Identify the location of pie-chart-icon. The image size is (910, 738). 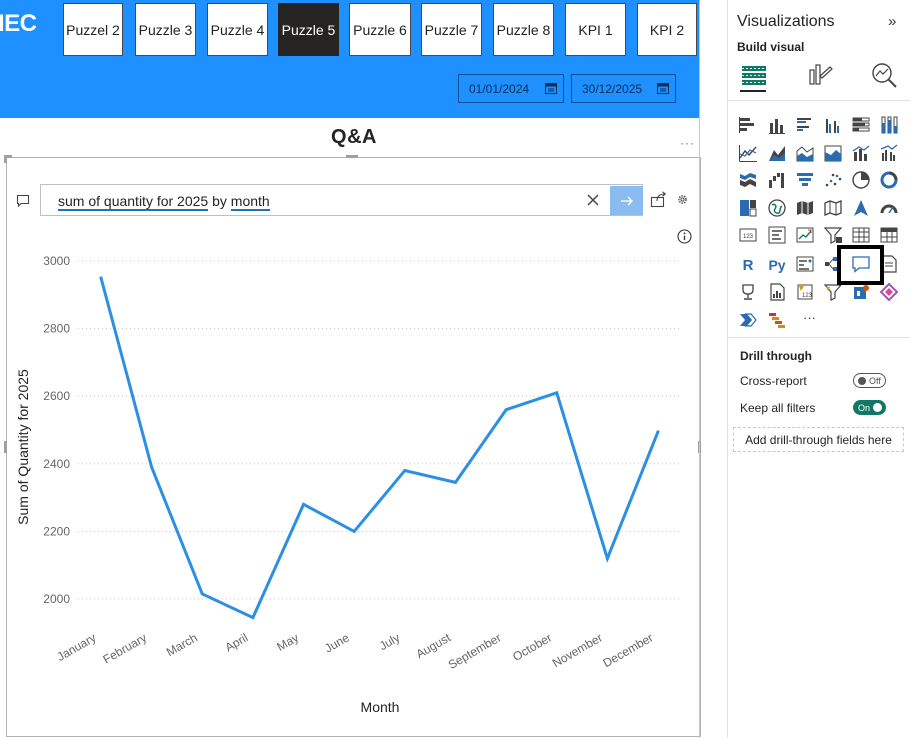
(861, 180).